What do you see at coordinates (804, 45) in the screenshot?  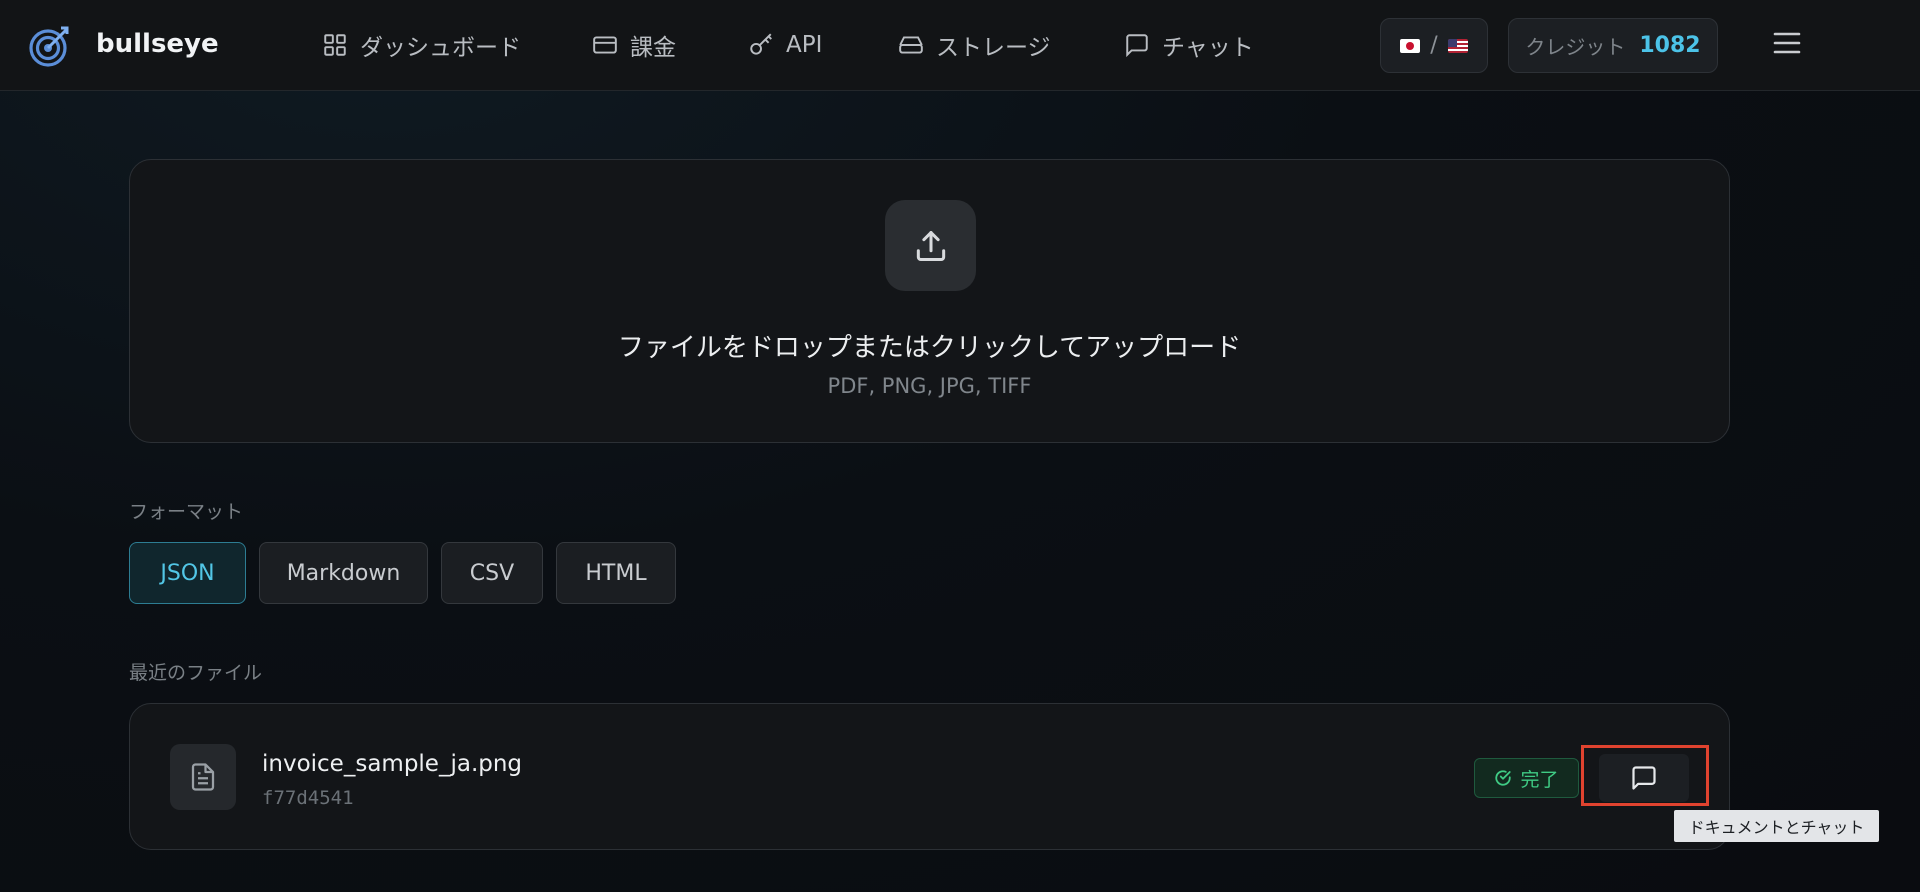 I see `nav-label: API` at bounding box center [804, 45].